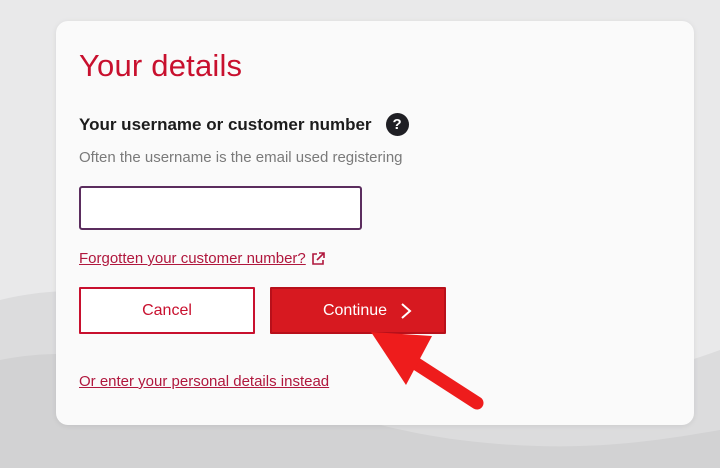 This screenshot has width=720, height=468. I want to click on external-link-icon, so click(318, 258).